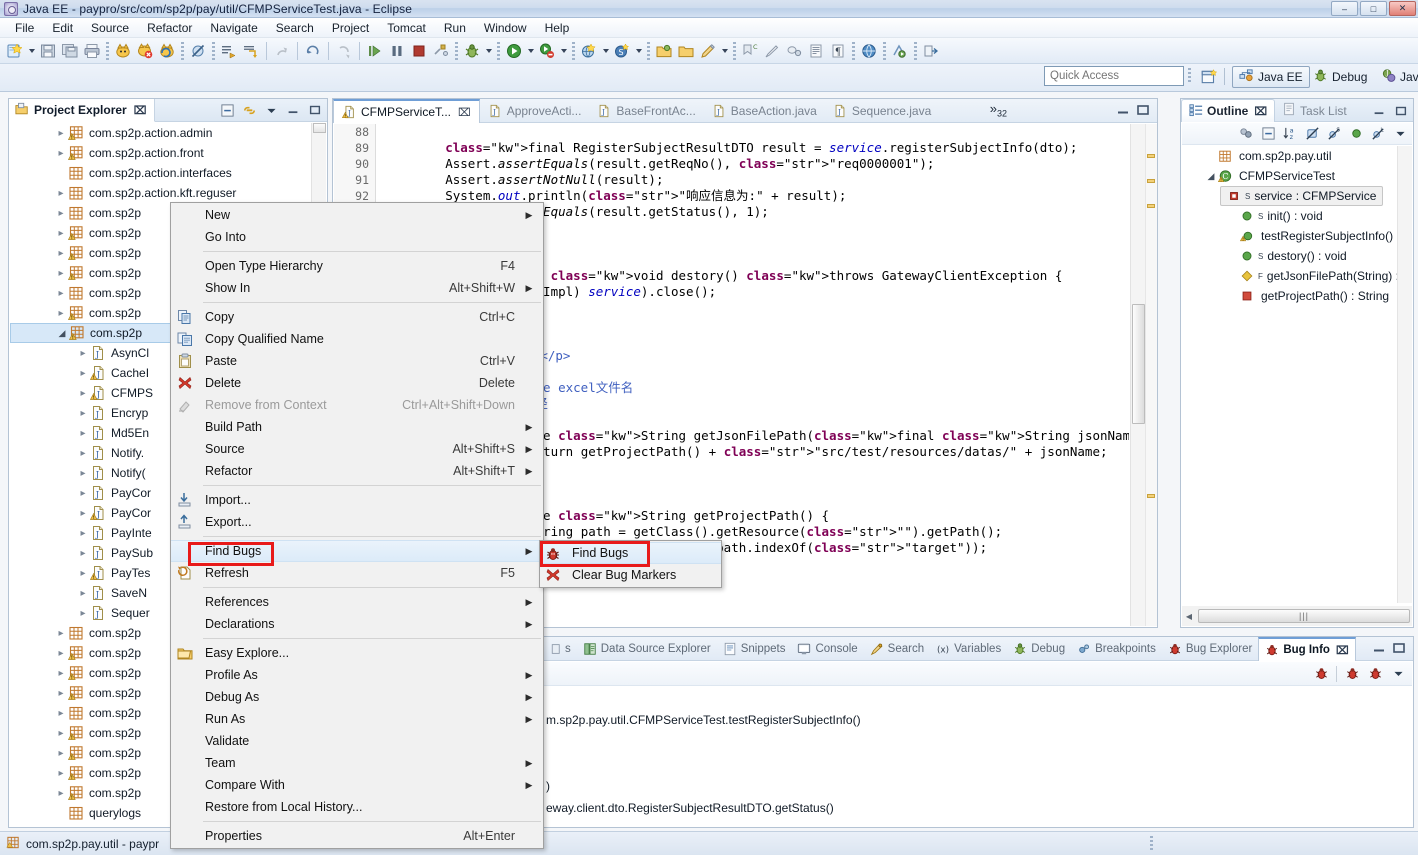 The height and width of the screenshot is (855, 1418). Describe the element at coordinates (664, 51) in the screenshot. I see `open-type-icon` at that location.